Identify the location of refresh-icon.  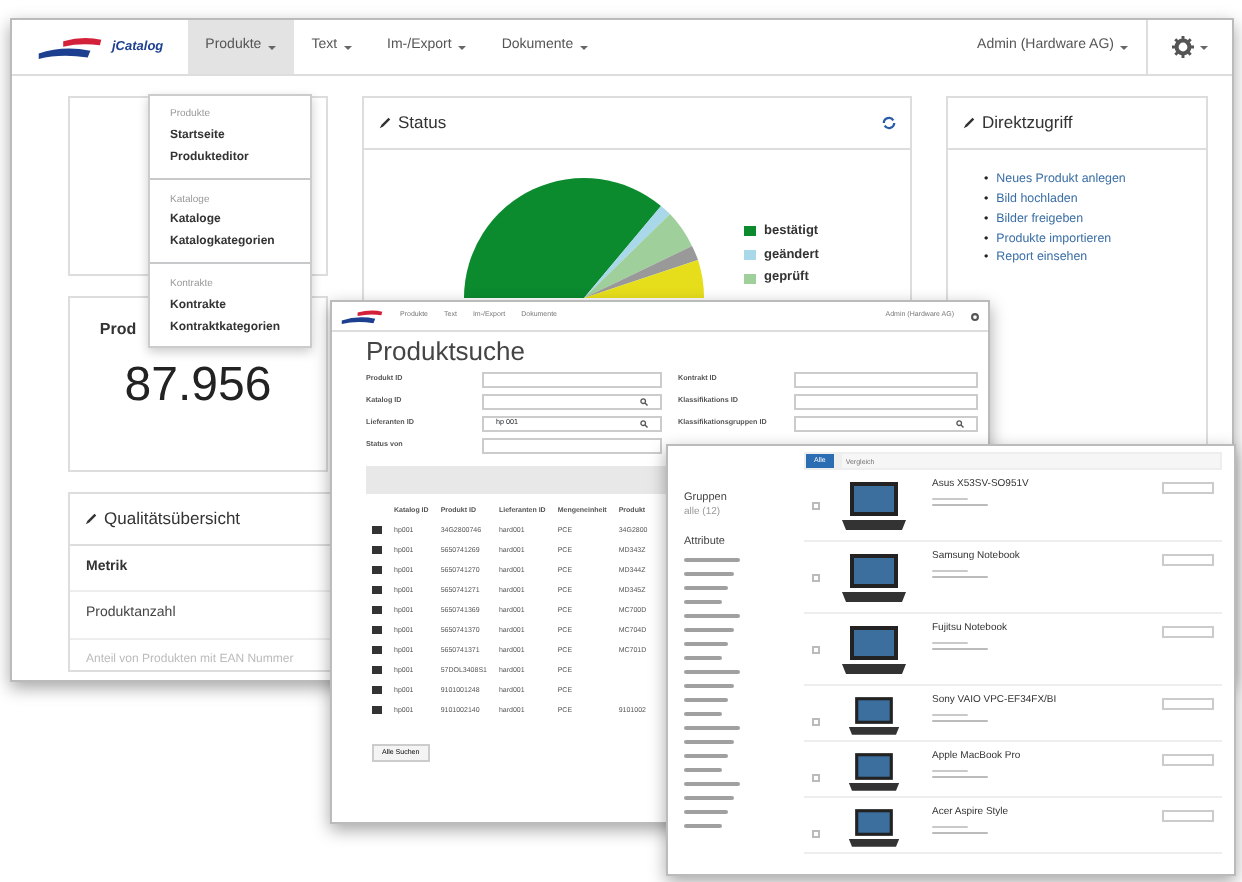
(889, 122).